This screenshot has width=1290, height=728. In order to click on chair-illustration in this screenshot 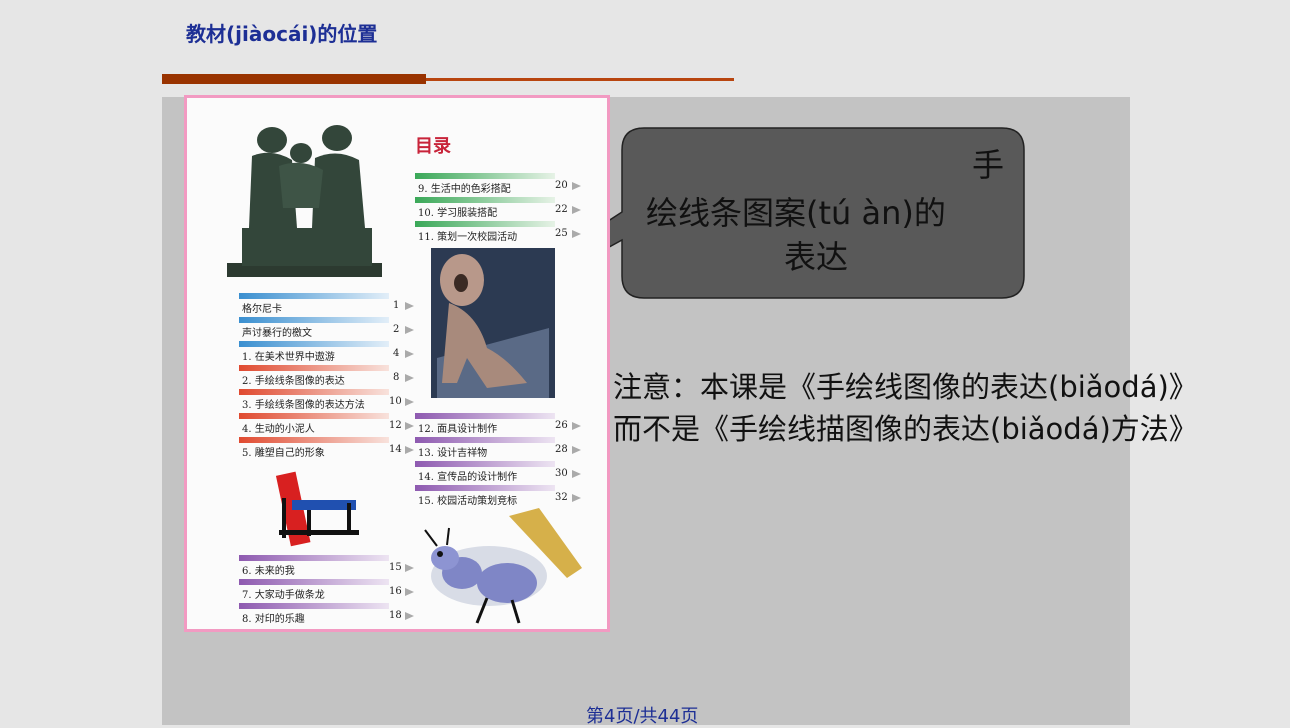, I will do `click(317, 509)`.